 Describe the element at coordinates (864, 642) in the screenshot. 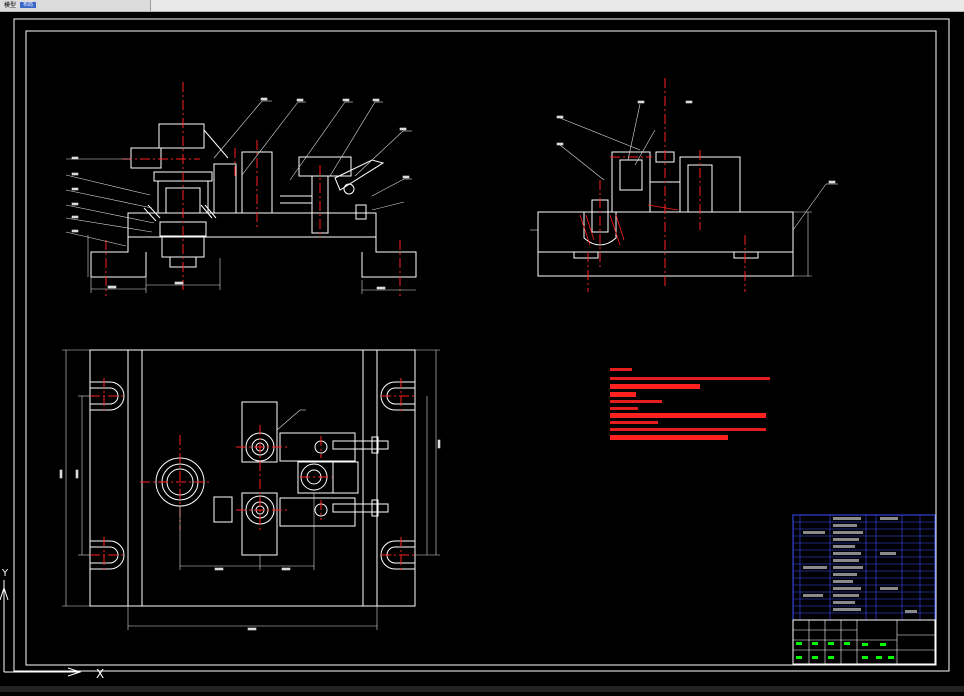

I see `title-block` at that location.